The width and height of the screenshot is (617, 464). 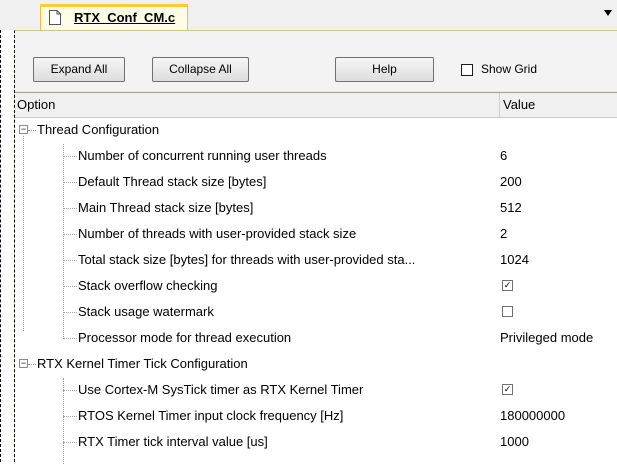 What do you see at coordinates (98, 129) in the screenshot?
I see `group-label: Thread Configuration` at bounding box center [98, 129].